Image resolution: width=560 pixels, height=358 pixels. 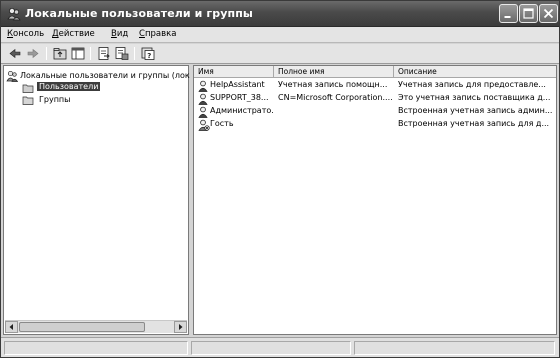 What do you see at coordinates (508, 13) in the screenshot?
I see `minimize-button` at bounding box center [508, 13].